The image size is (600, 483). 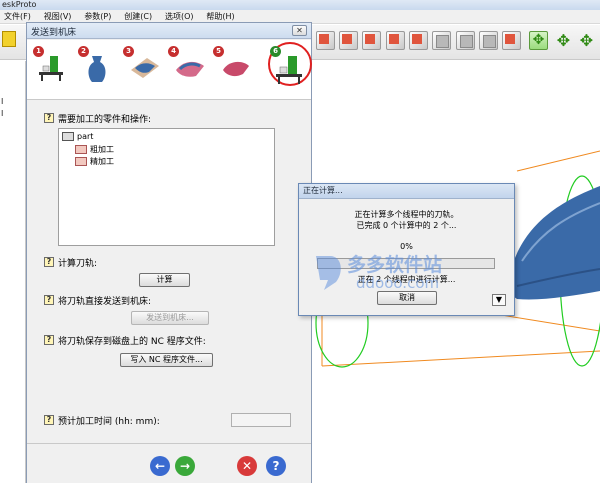 I want to click on dialog-footer: ← → ✕ ?, so click(x=169, y=463).